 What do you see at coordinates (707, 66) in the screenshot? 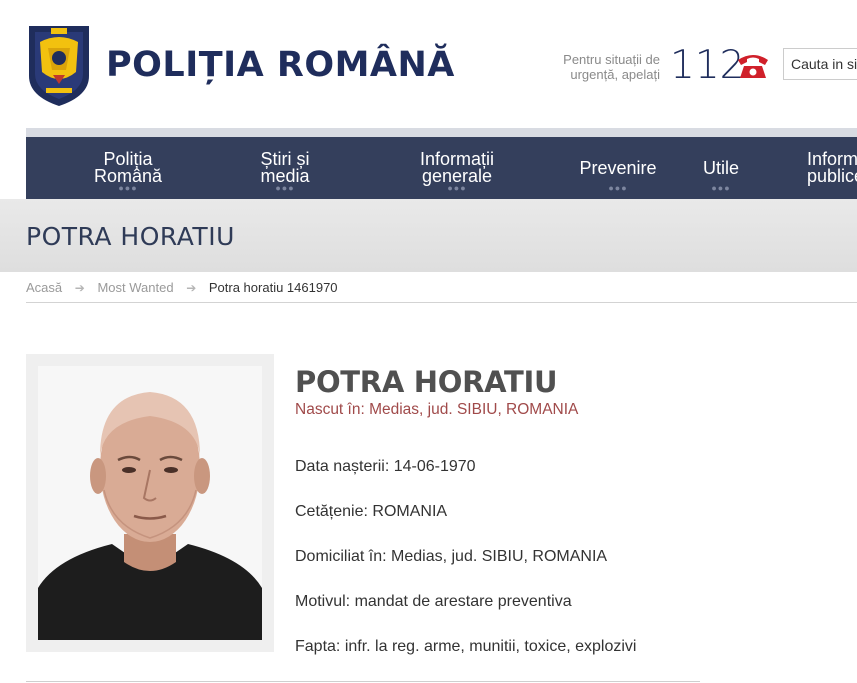
I see `emergency-number: 112` at bounding box center [707, 66].